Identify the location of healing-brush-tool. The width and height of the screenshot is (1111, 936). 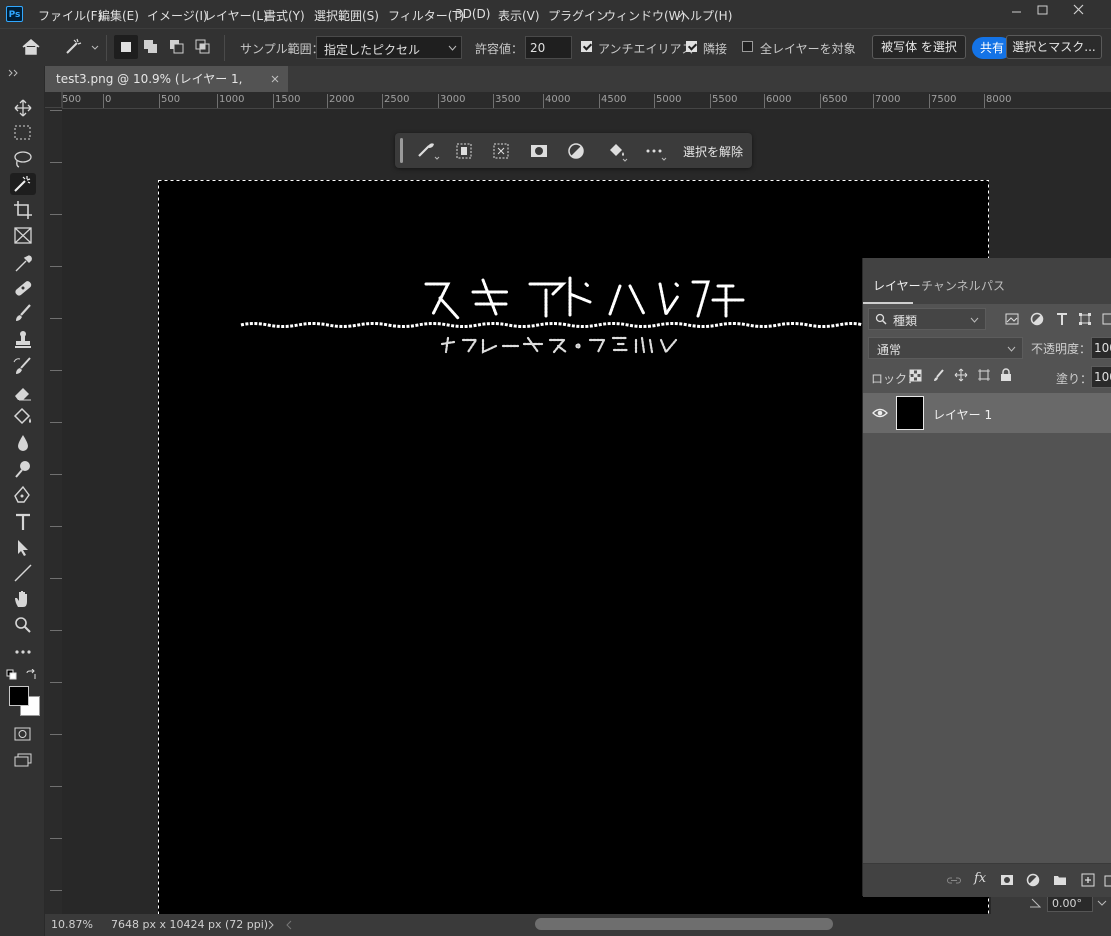
(23, 288).